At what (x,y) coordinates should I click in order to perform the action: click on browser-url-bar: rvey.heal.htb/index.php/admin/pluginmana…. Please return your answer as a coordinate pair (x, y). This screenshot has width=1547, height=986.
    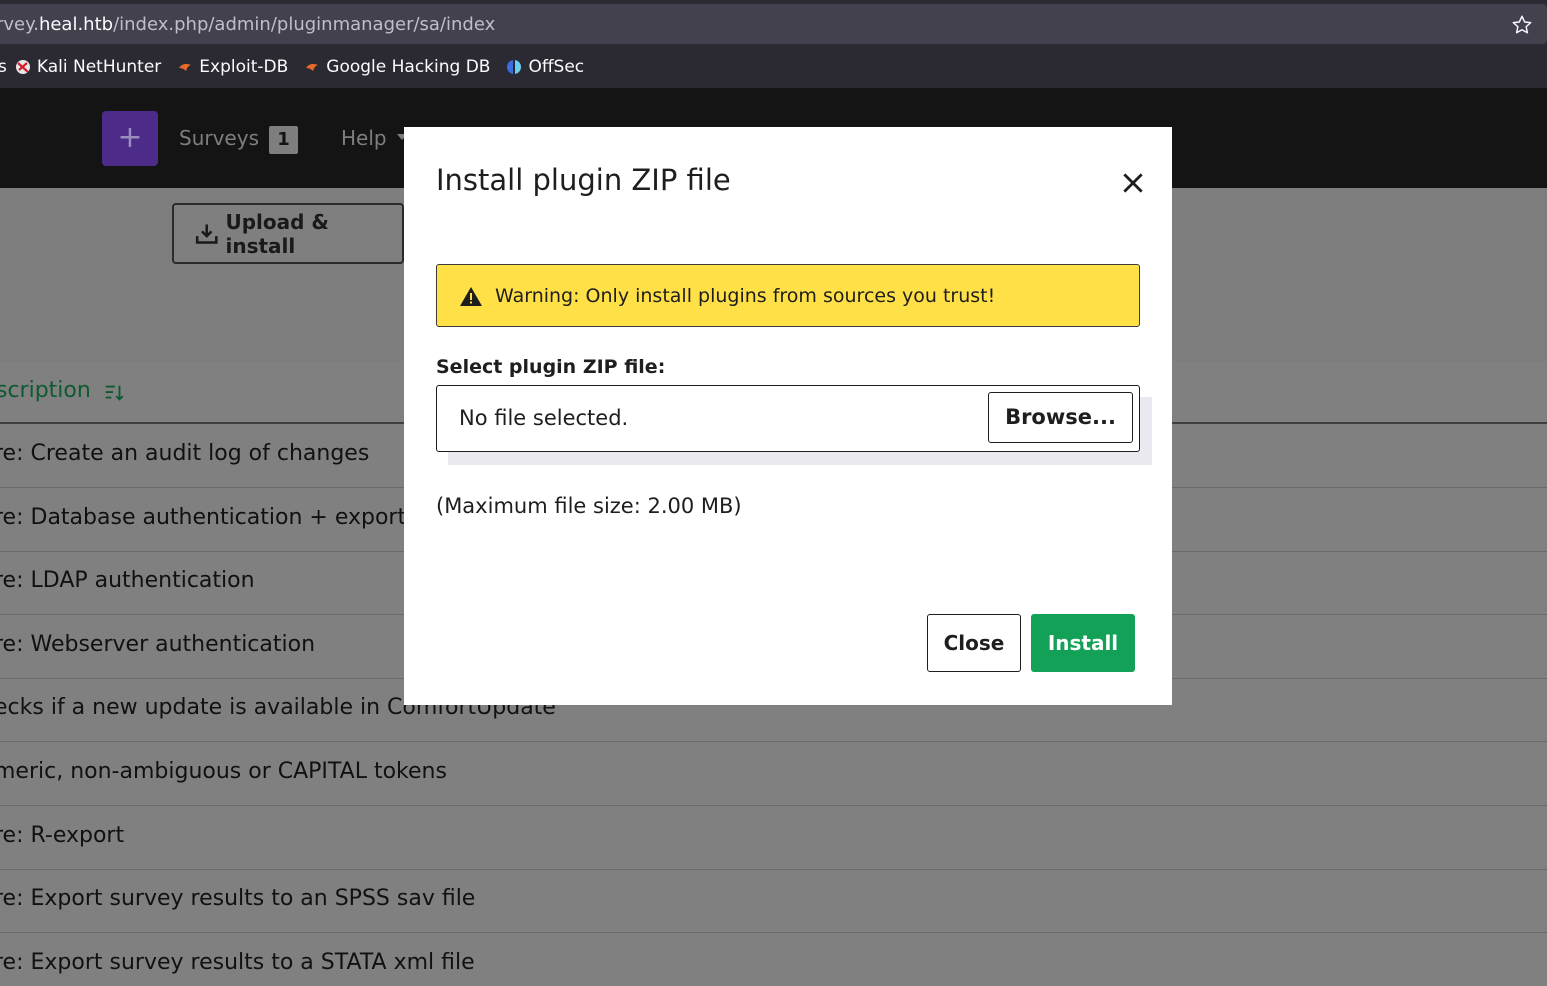
    Looking at the image, I should click on (773, 23).